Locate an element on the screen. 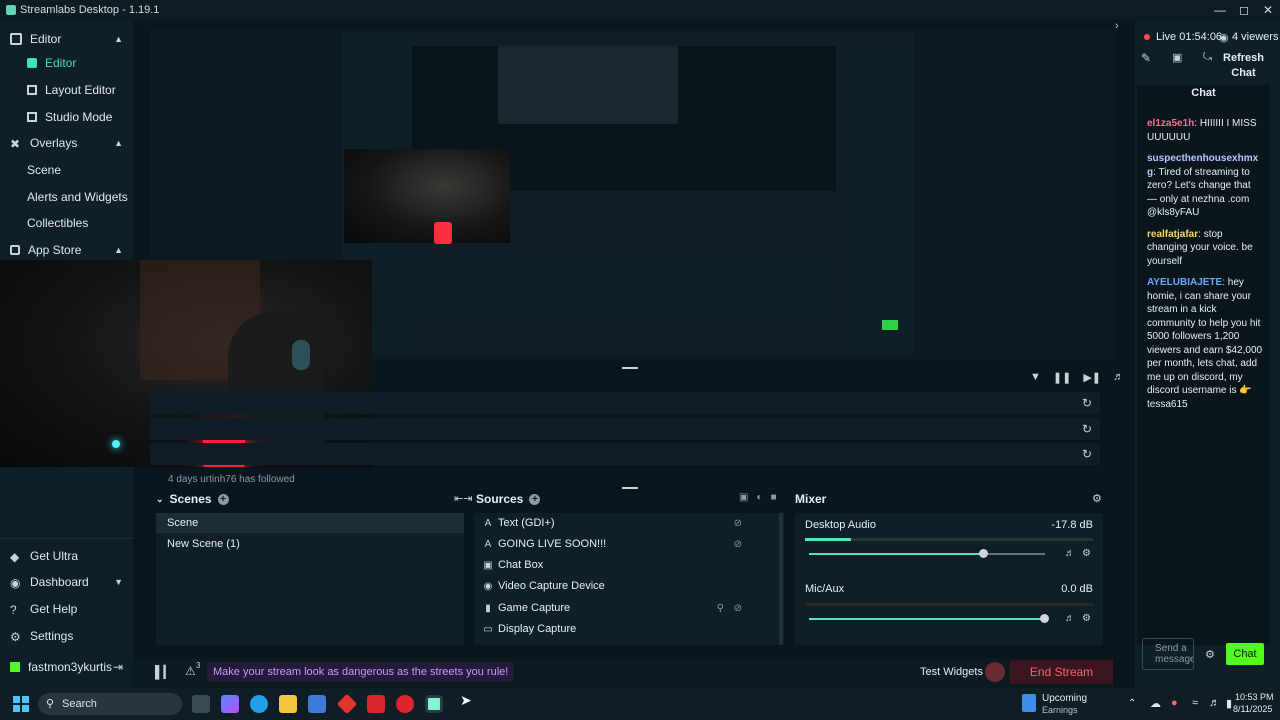  scrollbar is located at coordinates (781, 579).